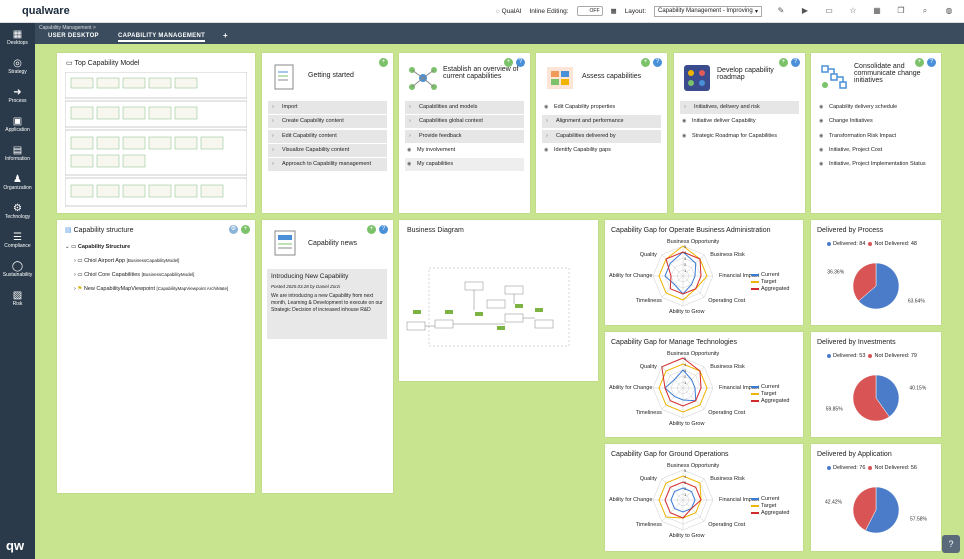 The image size is (964, 559). What do you see at coordinates (739, 136) in the screenshot?
I see `menu-item: Strategic Roadmap for Capabilities` at bounding box center [739, 136].